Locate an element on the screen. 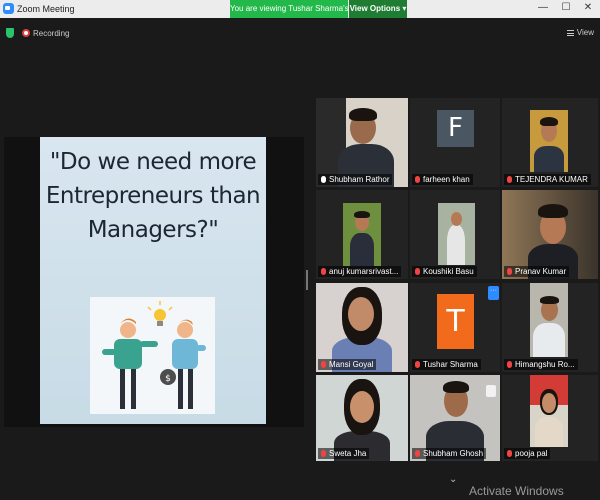 The image size is (600, 500). view-options-button: View Options ▾ is located at coordinates (378, 9).